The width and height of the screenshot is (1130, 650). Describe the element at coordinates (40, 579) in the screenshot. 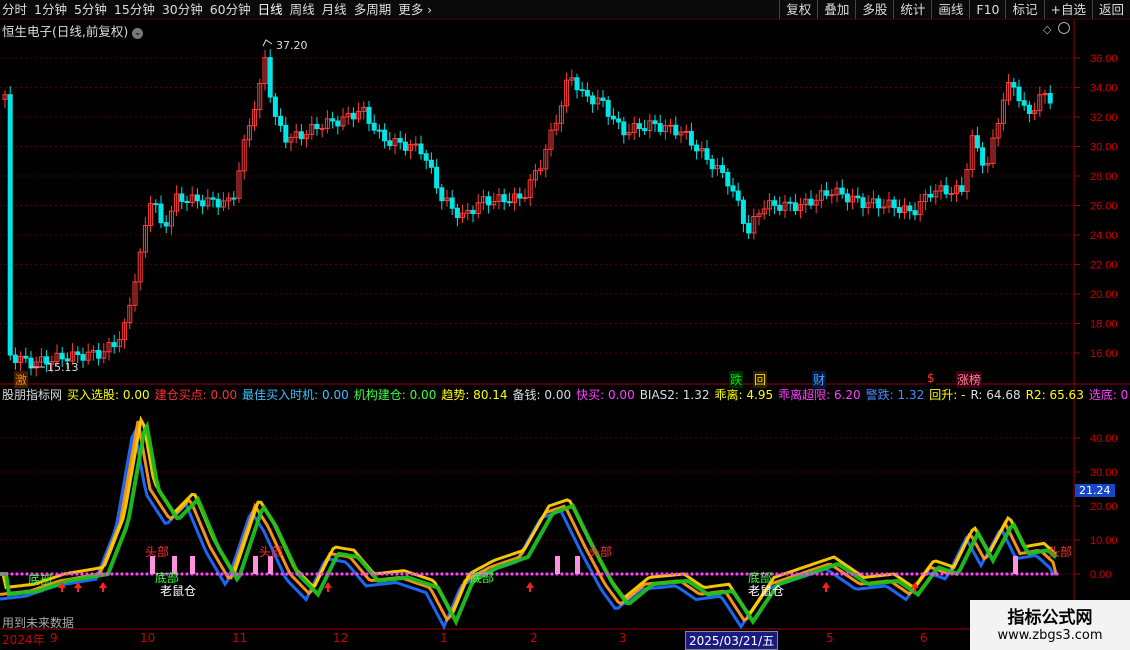

I see `bottom-label: 底部` at that location.